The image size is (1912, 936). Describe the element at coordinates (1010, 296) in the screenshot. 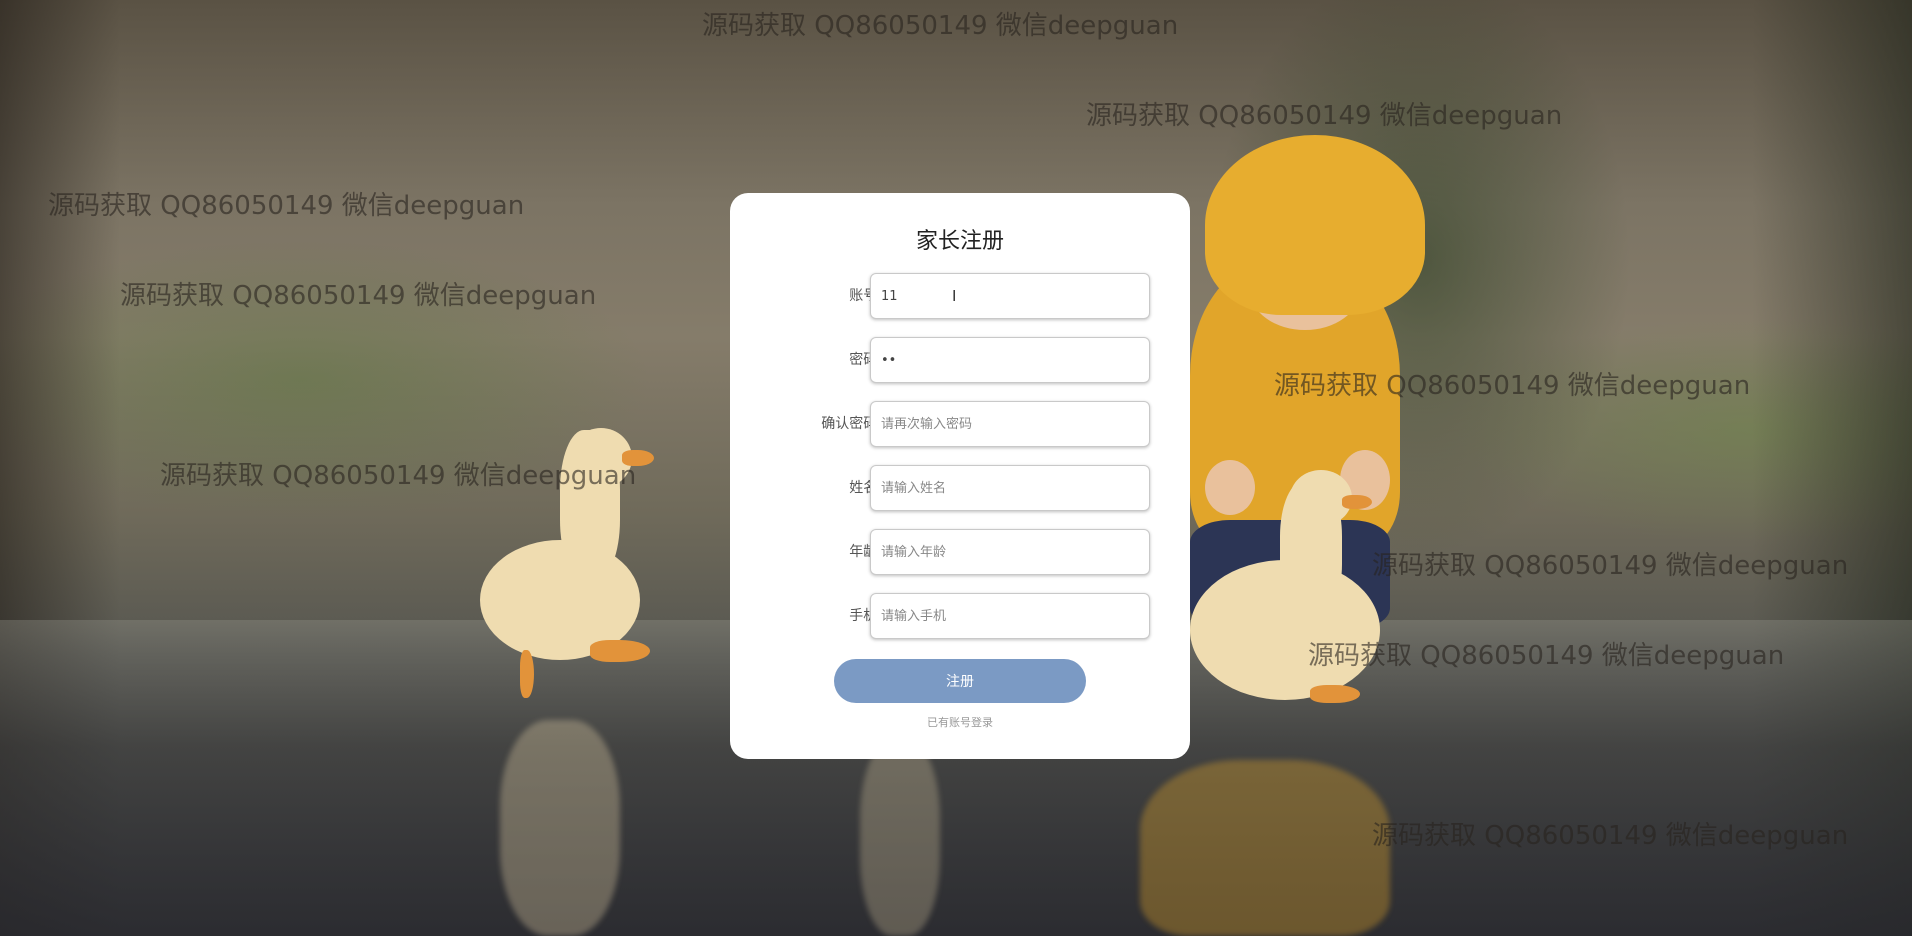

I see `account-input` at that location.